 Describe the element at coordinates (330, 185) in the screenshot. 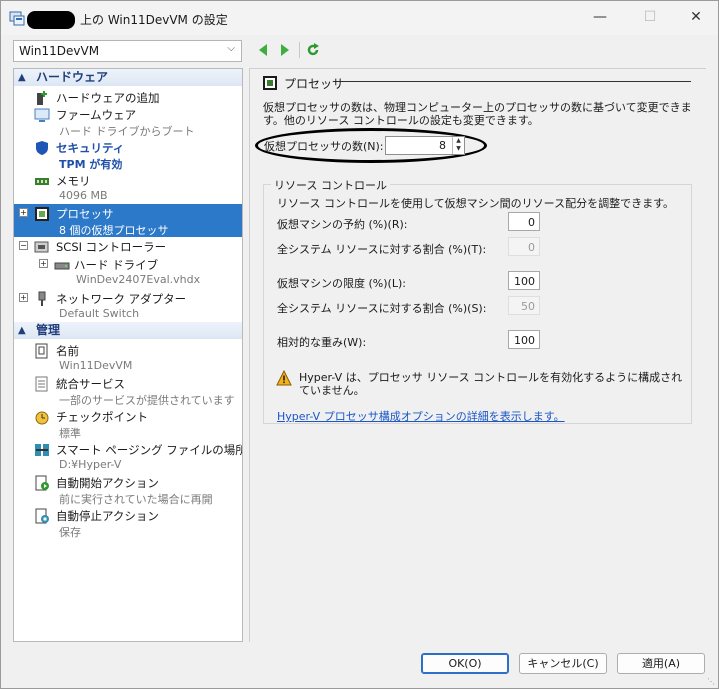

I see `resource-control-legend: リソース コントロール` at that location.